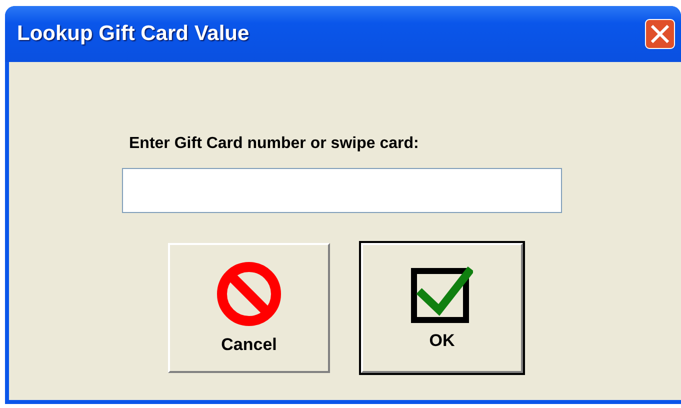 Image resolution: width=681 pixels, height=408 pixels. I want to click on ok-button: OK, so click(442, 308).